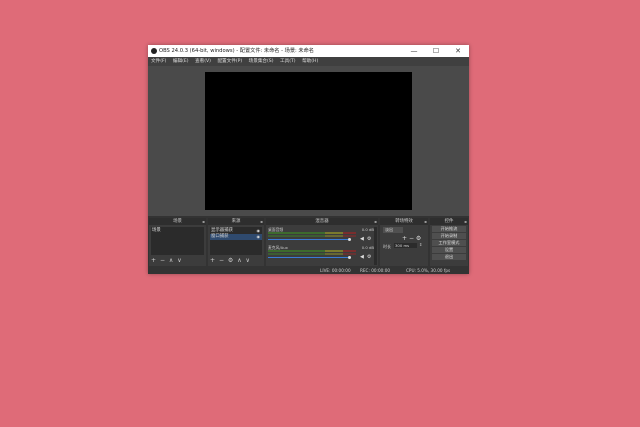 The height and width of the screenshot is (427, 640). What do you see at coordinates (375, 246) in the screenshot?
I see `mixer-scrollbar` at bounding box center [375, 246].